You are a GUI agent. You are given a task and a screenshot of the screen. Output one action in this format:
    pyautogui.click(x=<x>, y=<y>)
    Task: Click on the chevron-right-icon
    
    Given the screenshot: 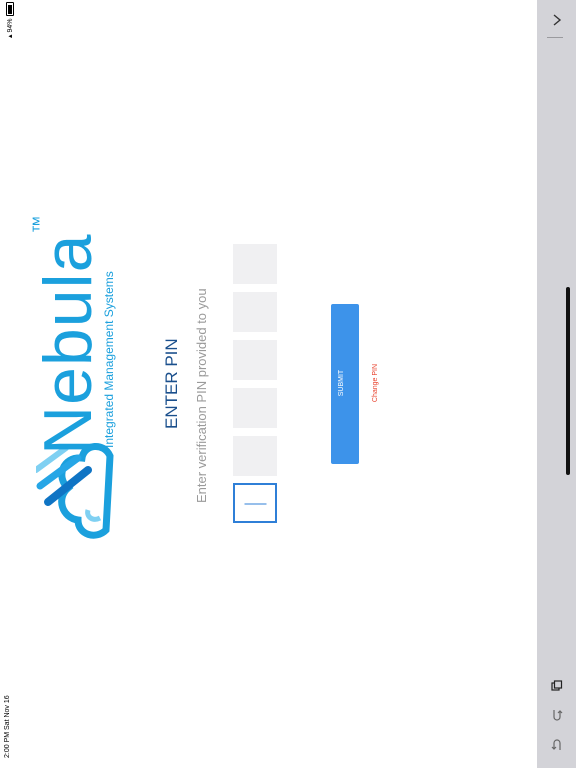 What is the action you would take?
    pyautogui.click(x=556, y=20)
    